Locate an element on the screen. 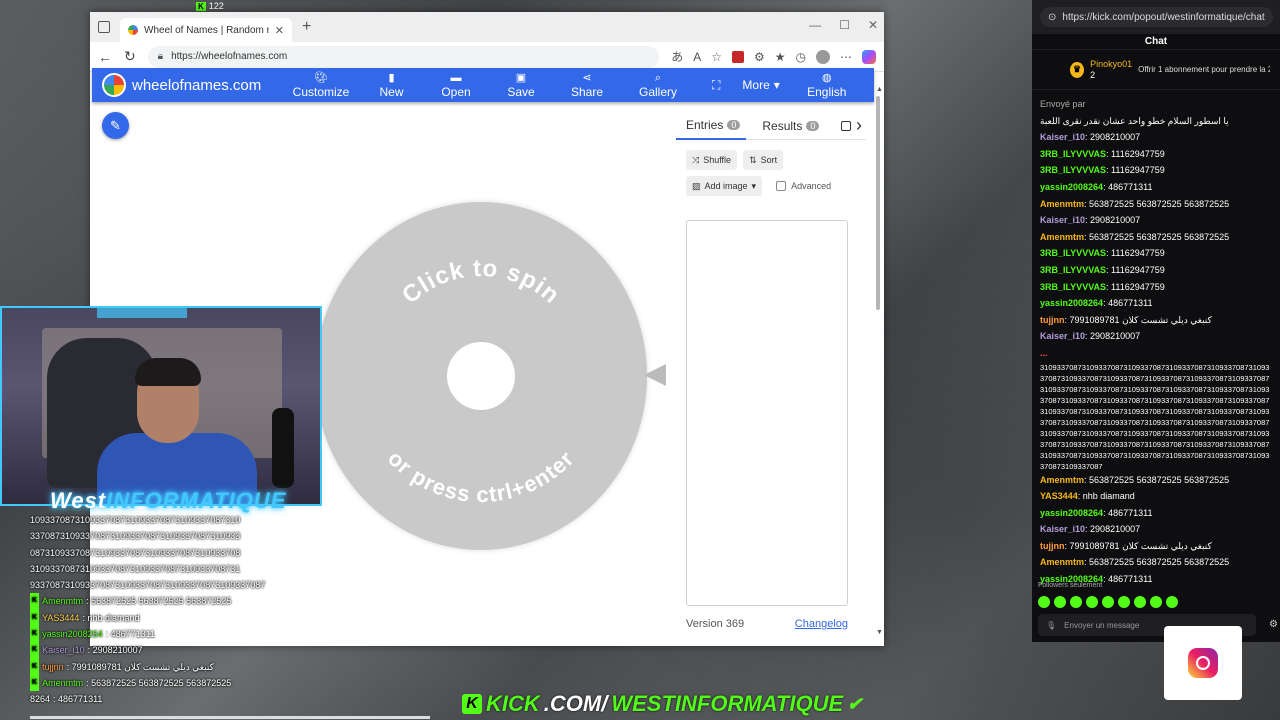  favorites-icon: ★ is located at coordinates (780, 57).